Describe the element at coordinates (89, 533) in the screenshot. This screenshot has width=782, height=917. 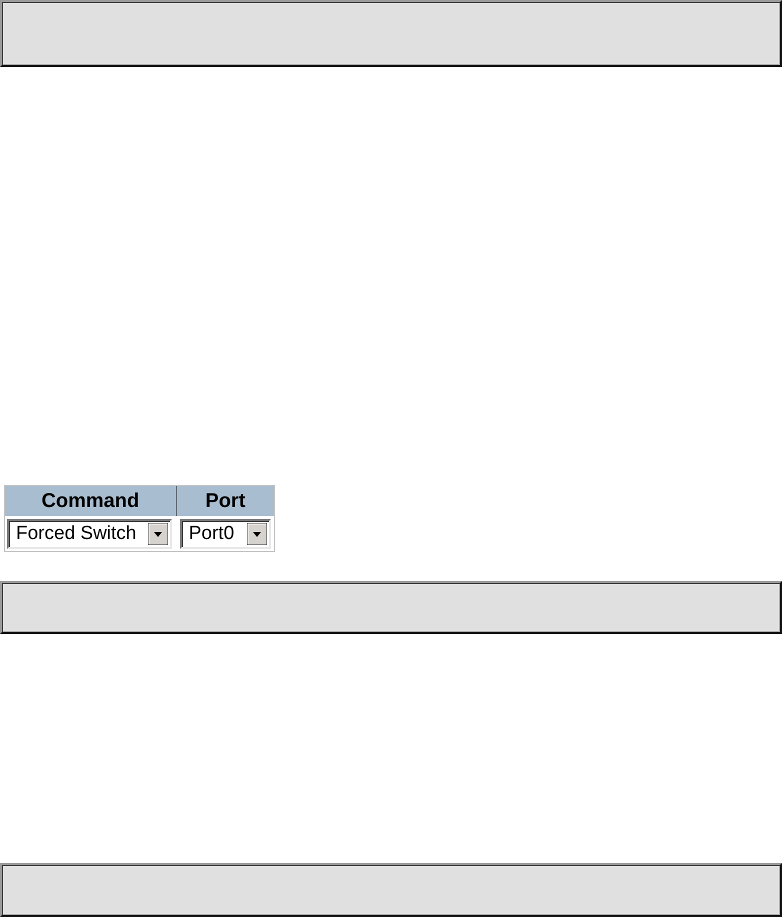
I see `command-select: Forced Switch` at that location.